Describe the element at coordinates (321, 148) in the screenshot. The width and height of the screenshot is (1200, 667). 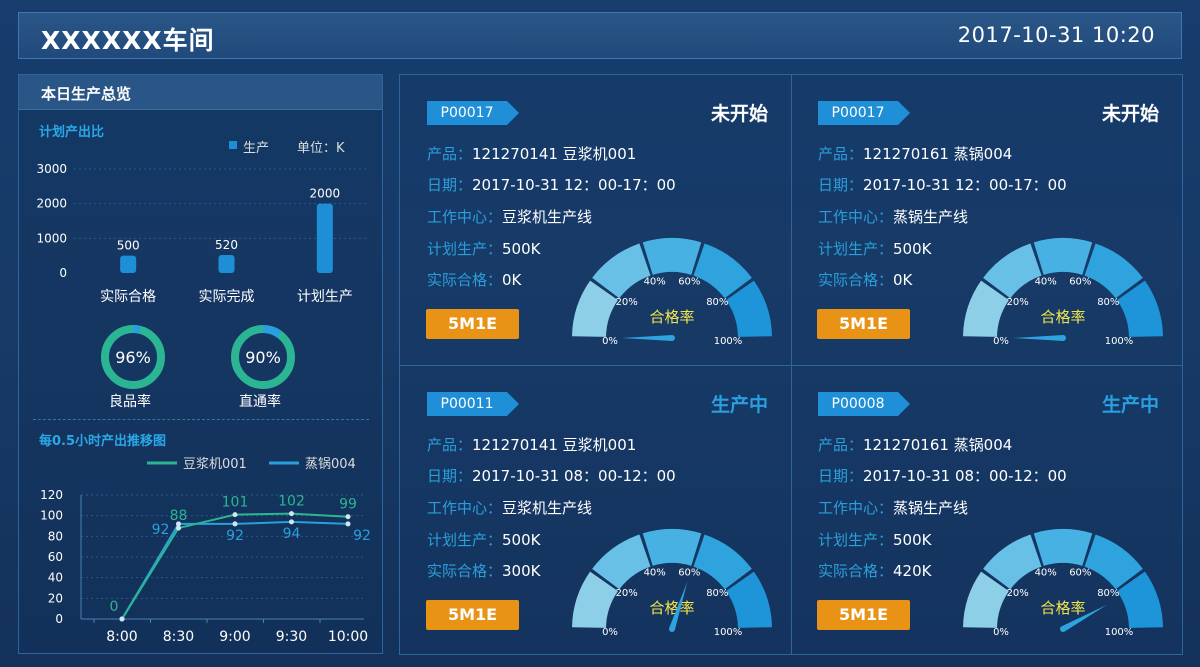
I see `unit-label: 单位：K` at that location.